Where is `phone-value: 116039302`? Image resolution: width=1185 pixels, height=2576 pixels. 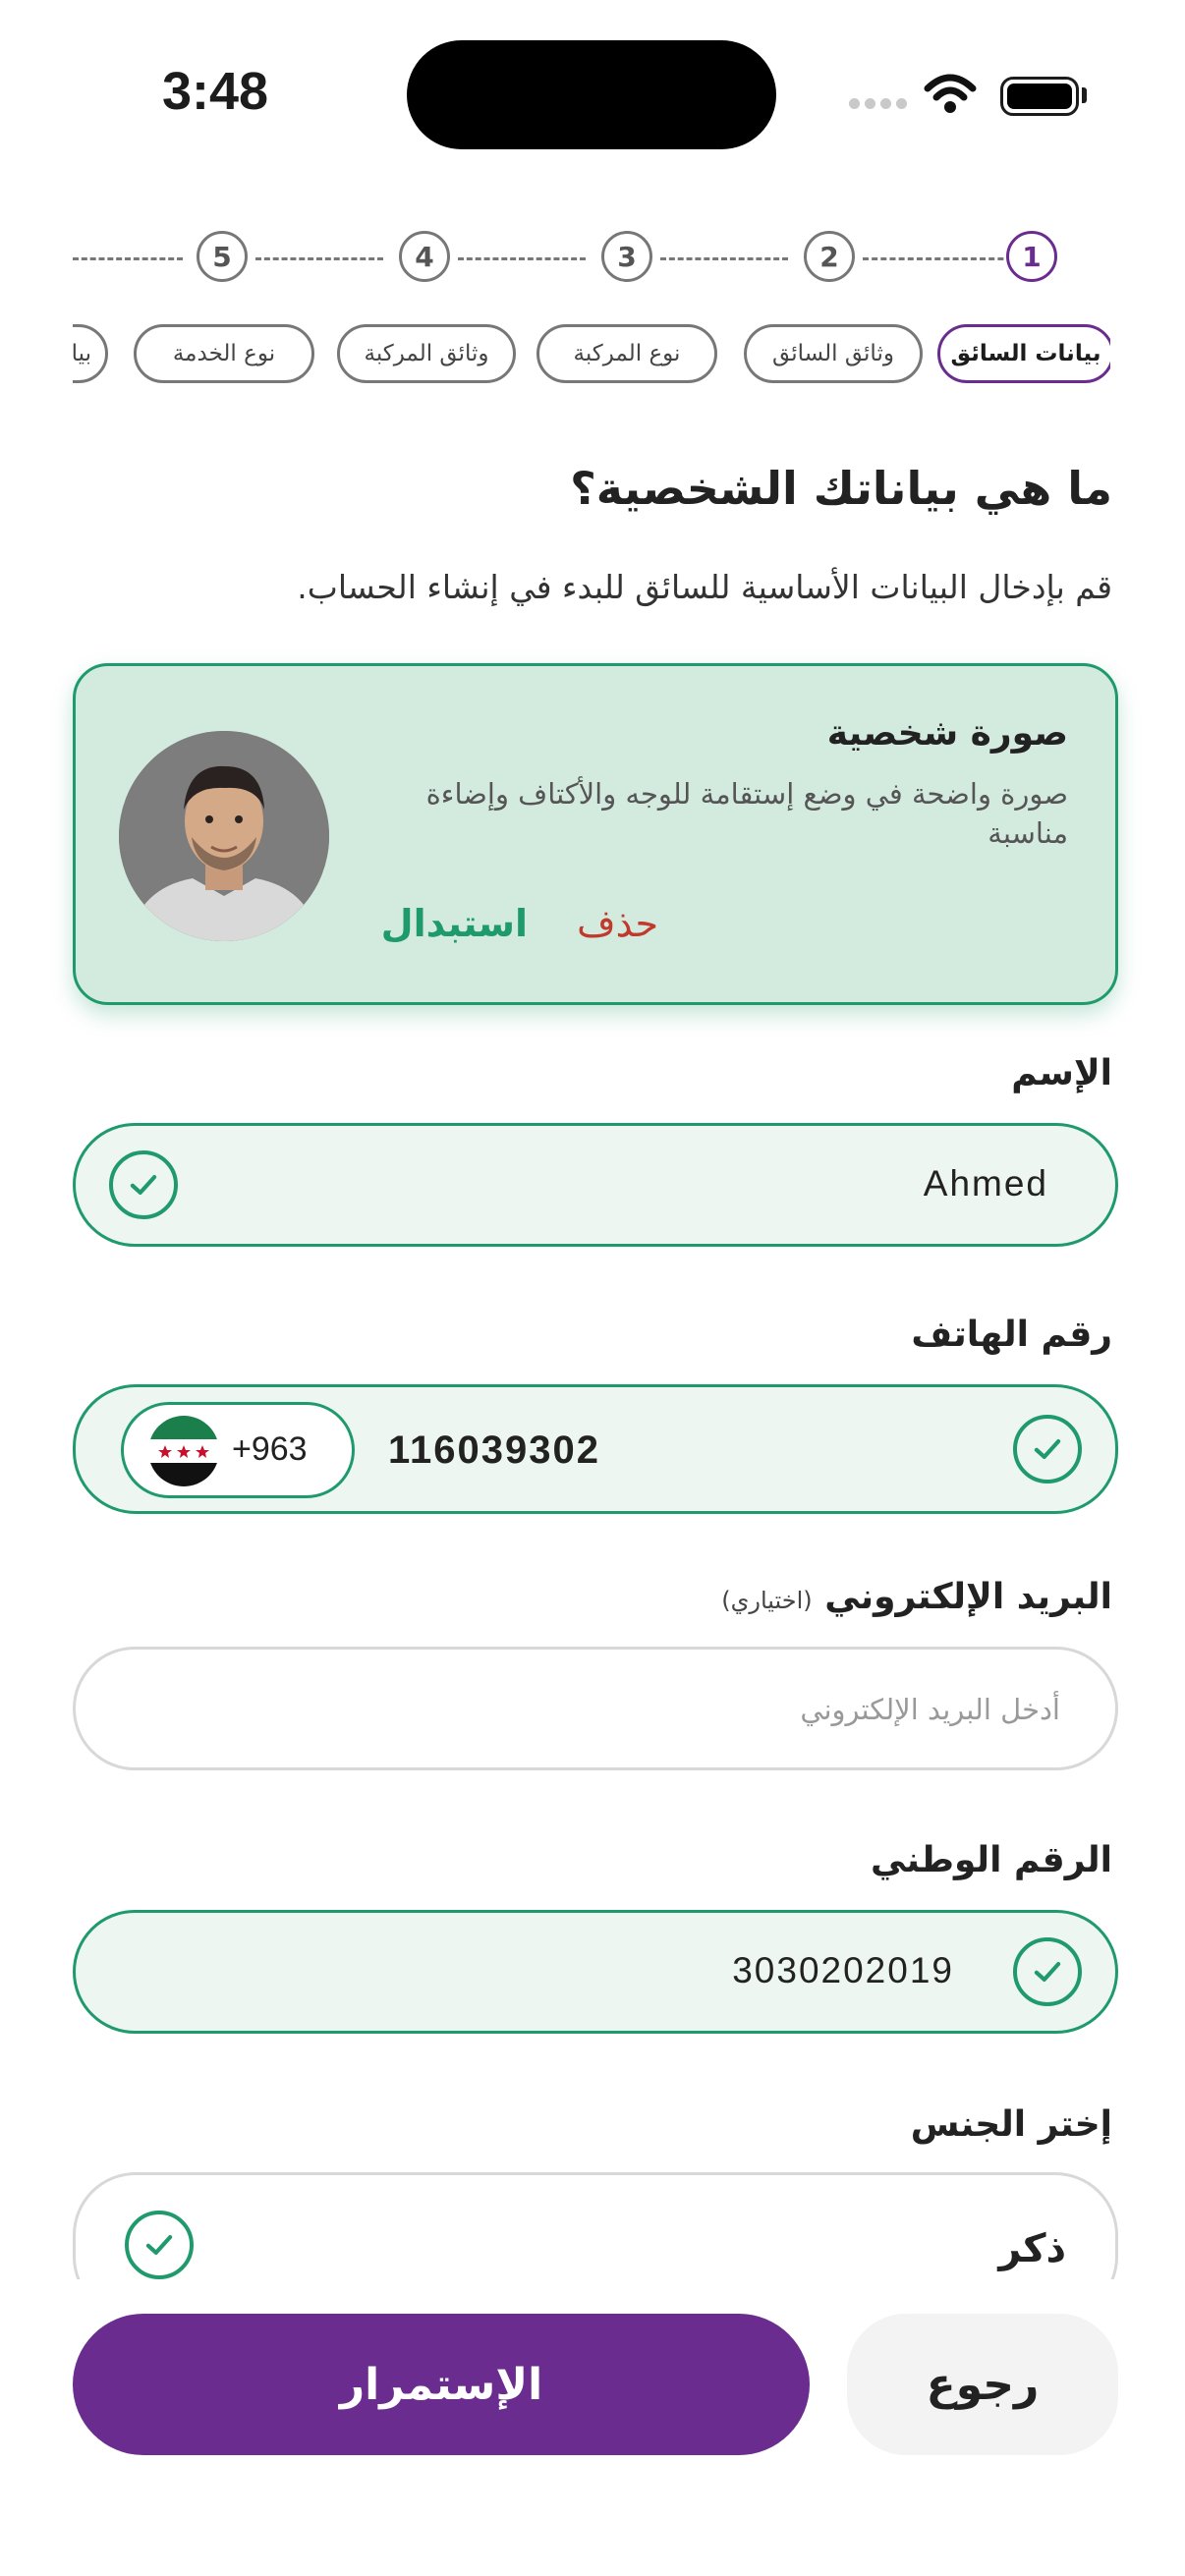
phone-value: 116039302 is located at coordinates (495, 1450).